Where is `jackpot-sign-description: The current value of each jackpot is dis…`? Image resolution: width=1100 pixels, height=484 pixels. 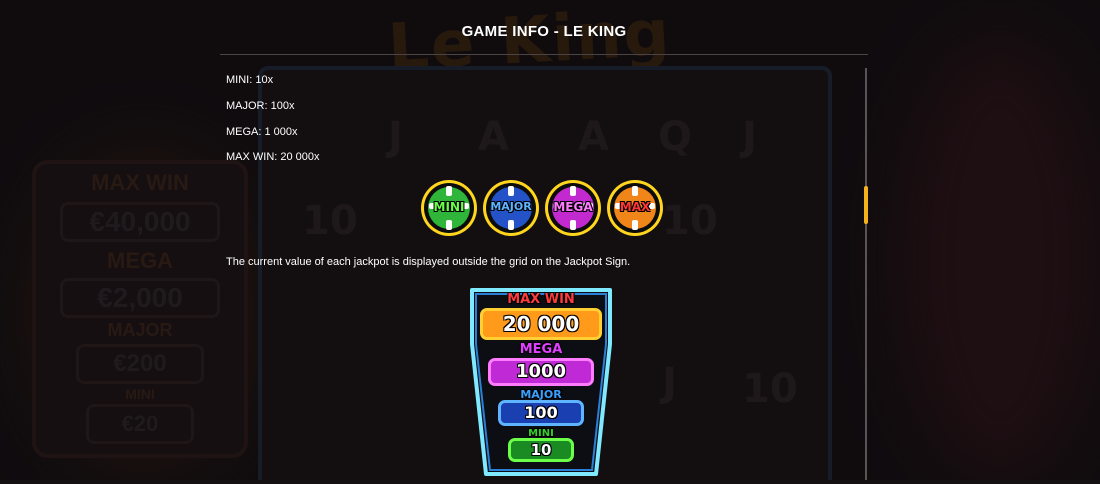
jackpot-sign-description: The current value of each jackpot is dis… is located at coordinates (428, 262).